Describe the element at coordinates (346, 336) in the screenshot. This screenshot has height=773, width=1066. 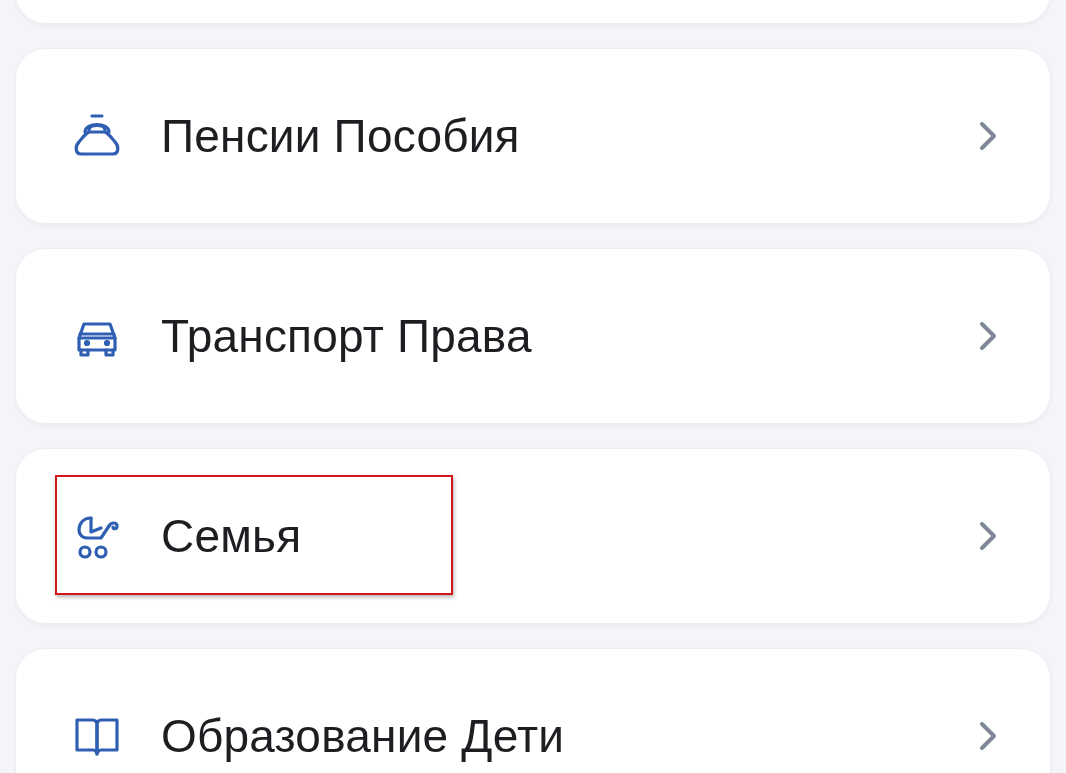
I see `menu-label: Транспорт Права` at that location.